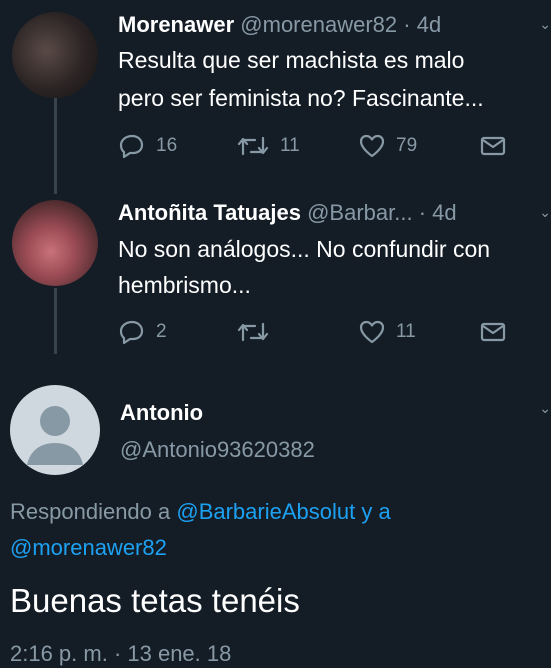  What do you see at coordinates (176, 24) in the screenshot?
I see `author-name: Morenawer` at bounding box center [176, 24].